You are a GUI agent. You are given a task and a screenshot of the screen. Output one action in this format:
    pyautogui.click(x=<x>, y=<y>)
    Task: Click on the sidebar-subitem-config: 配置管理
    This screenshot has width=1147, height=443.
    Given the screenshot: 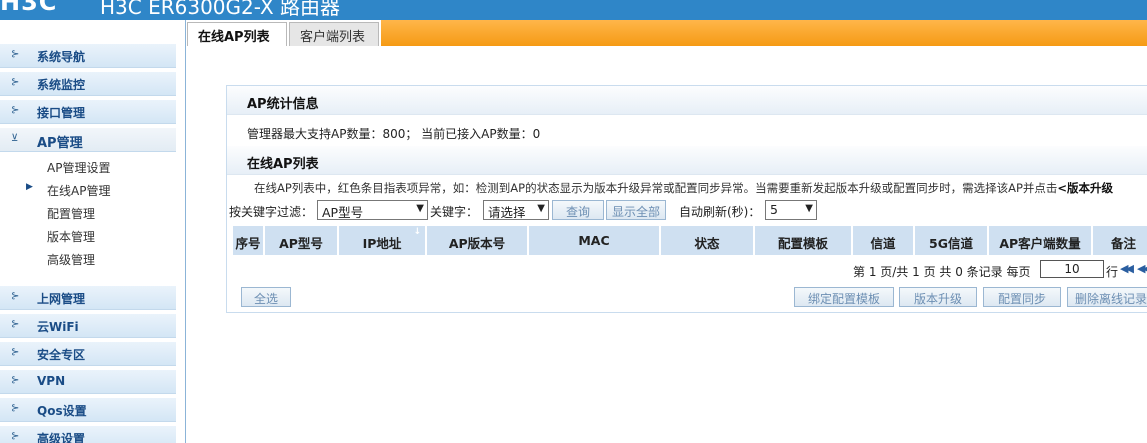 What is the action you would take?
    pyautogui.click(x=88, y=212)
    